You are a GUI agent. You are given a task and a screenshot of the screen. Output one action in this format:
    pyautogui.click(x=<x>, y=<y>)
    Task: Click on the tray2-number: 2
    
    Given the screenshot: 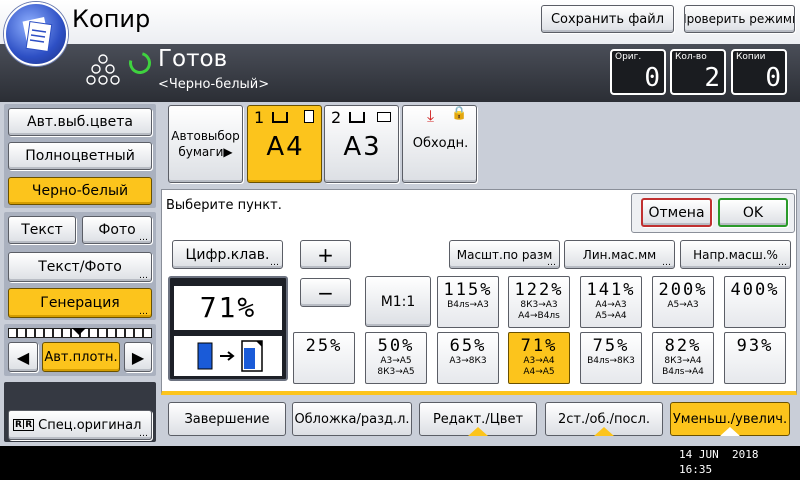 What is the action you would take?
    pyautogui.click(x=336, y=117)
    